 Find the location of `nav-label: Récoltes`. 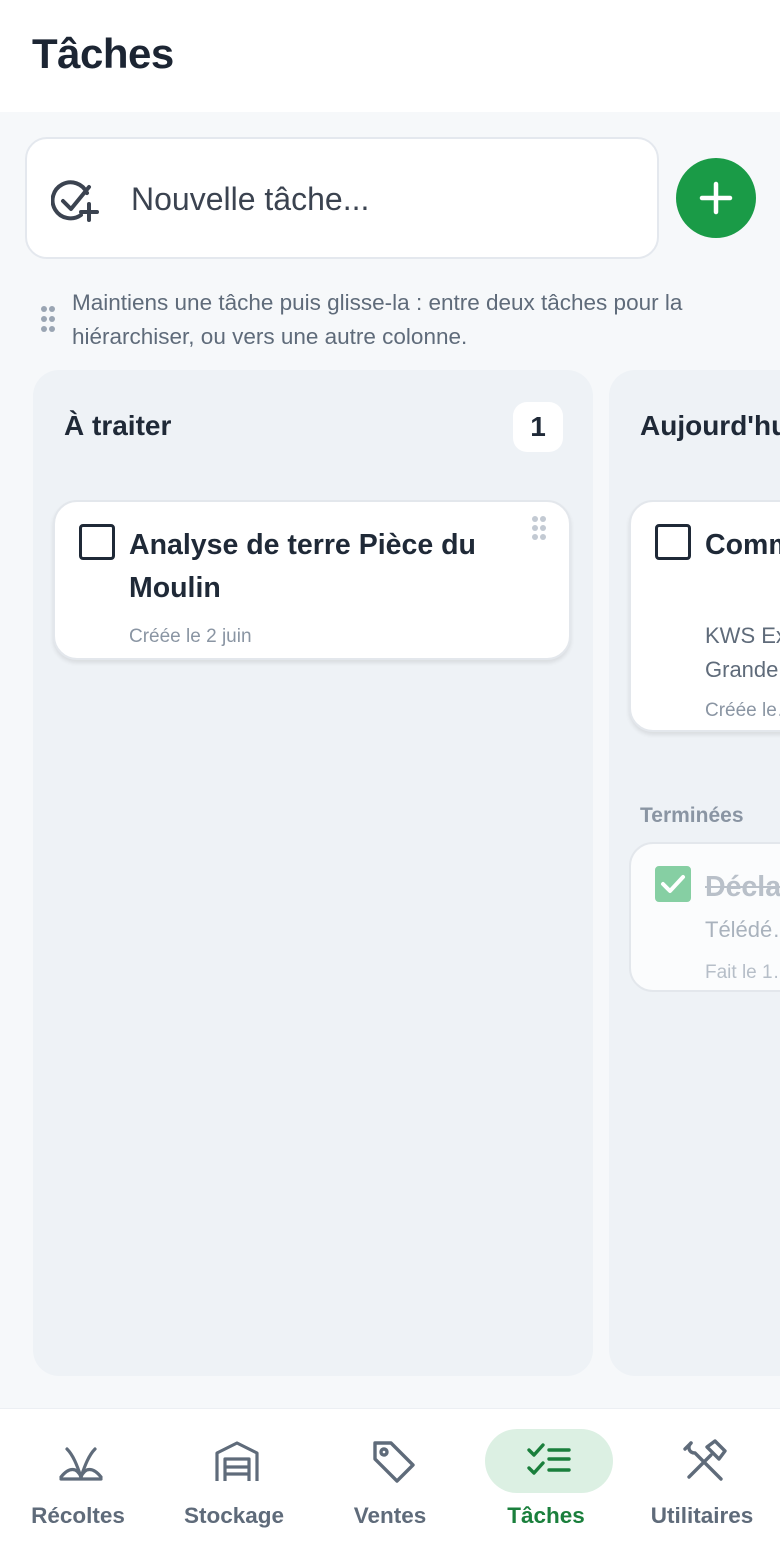

nav-label: Récoltes is located at coordinates (78, 1515).